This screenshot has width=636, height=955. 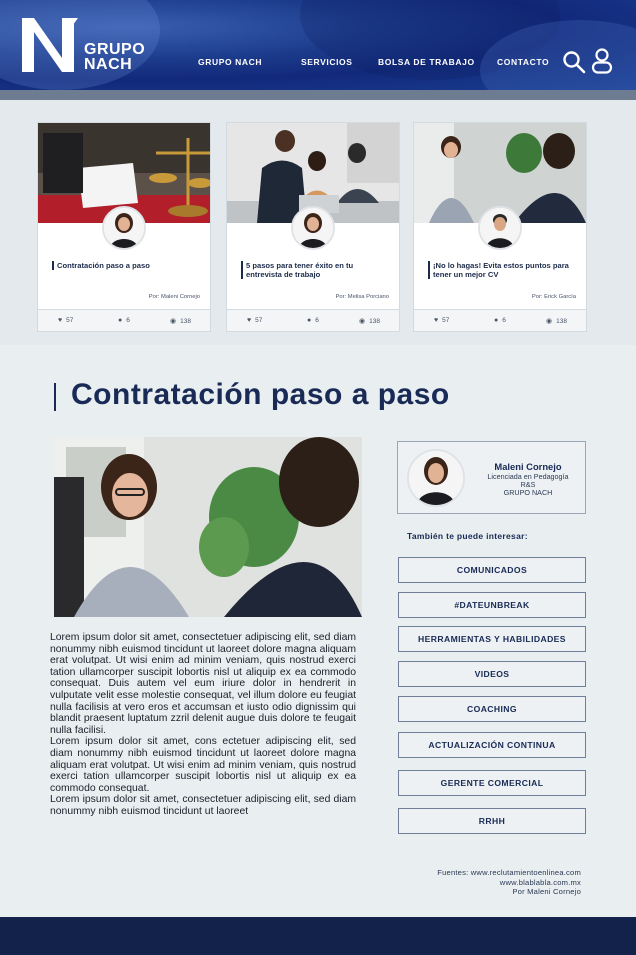 I want to click on tag-videos: VIDEOS, so click(x=492, y=674).